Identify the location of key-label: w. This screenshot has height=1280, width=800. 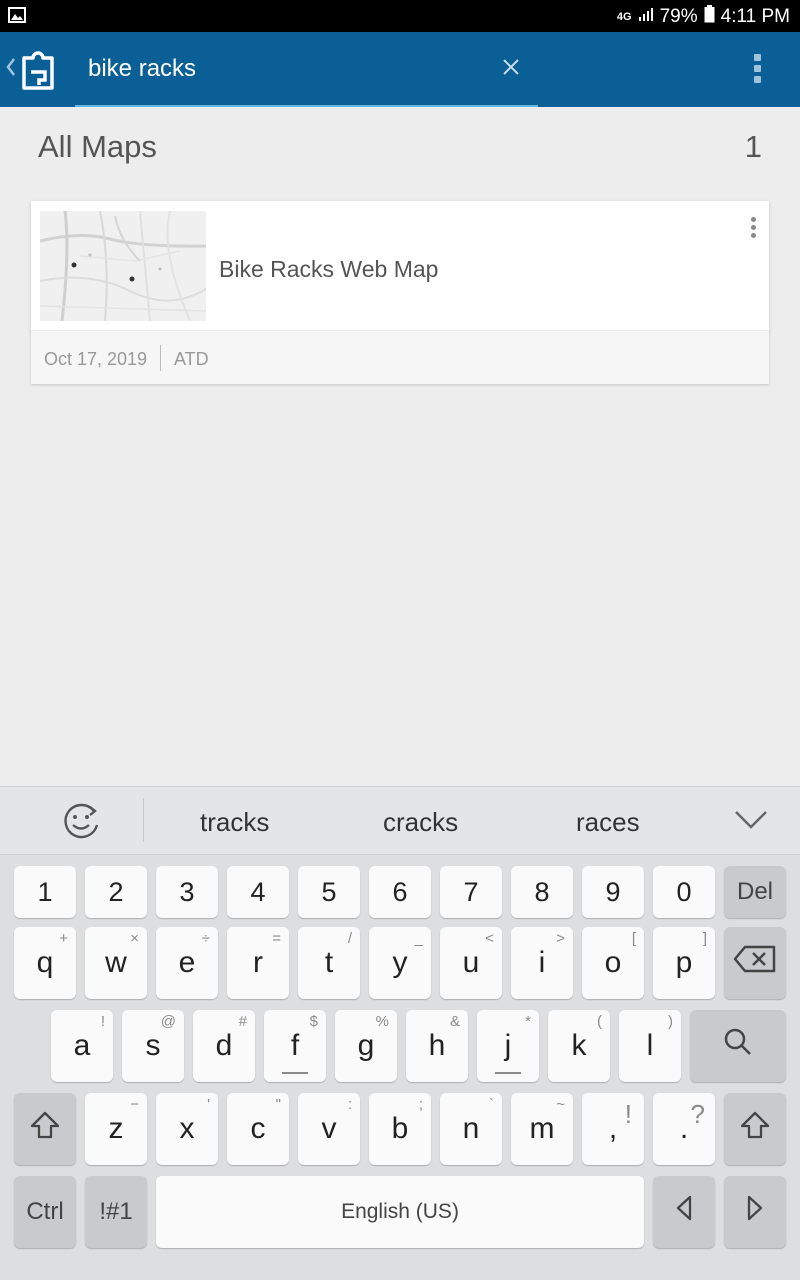
(116, 962).